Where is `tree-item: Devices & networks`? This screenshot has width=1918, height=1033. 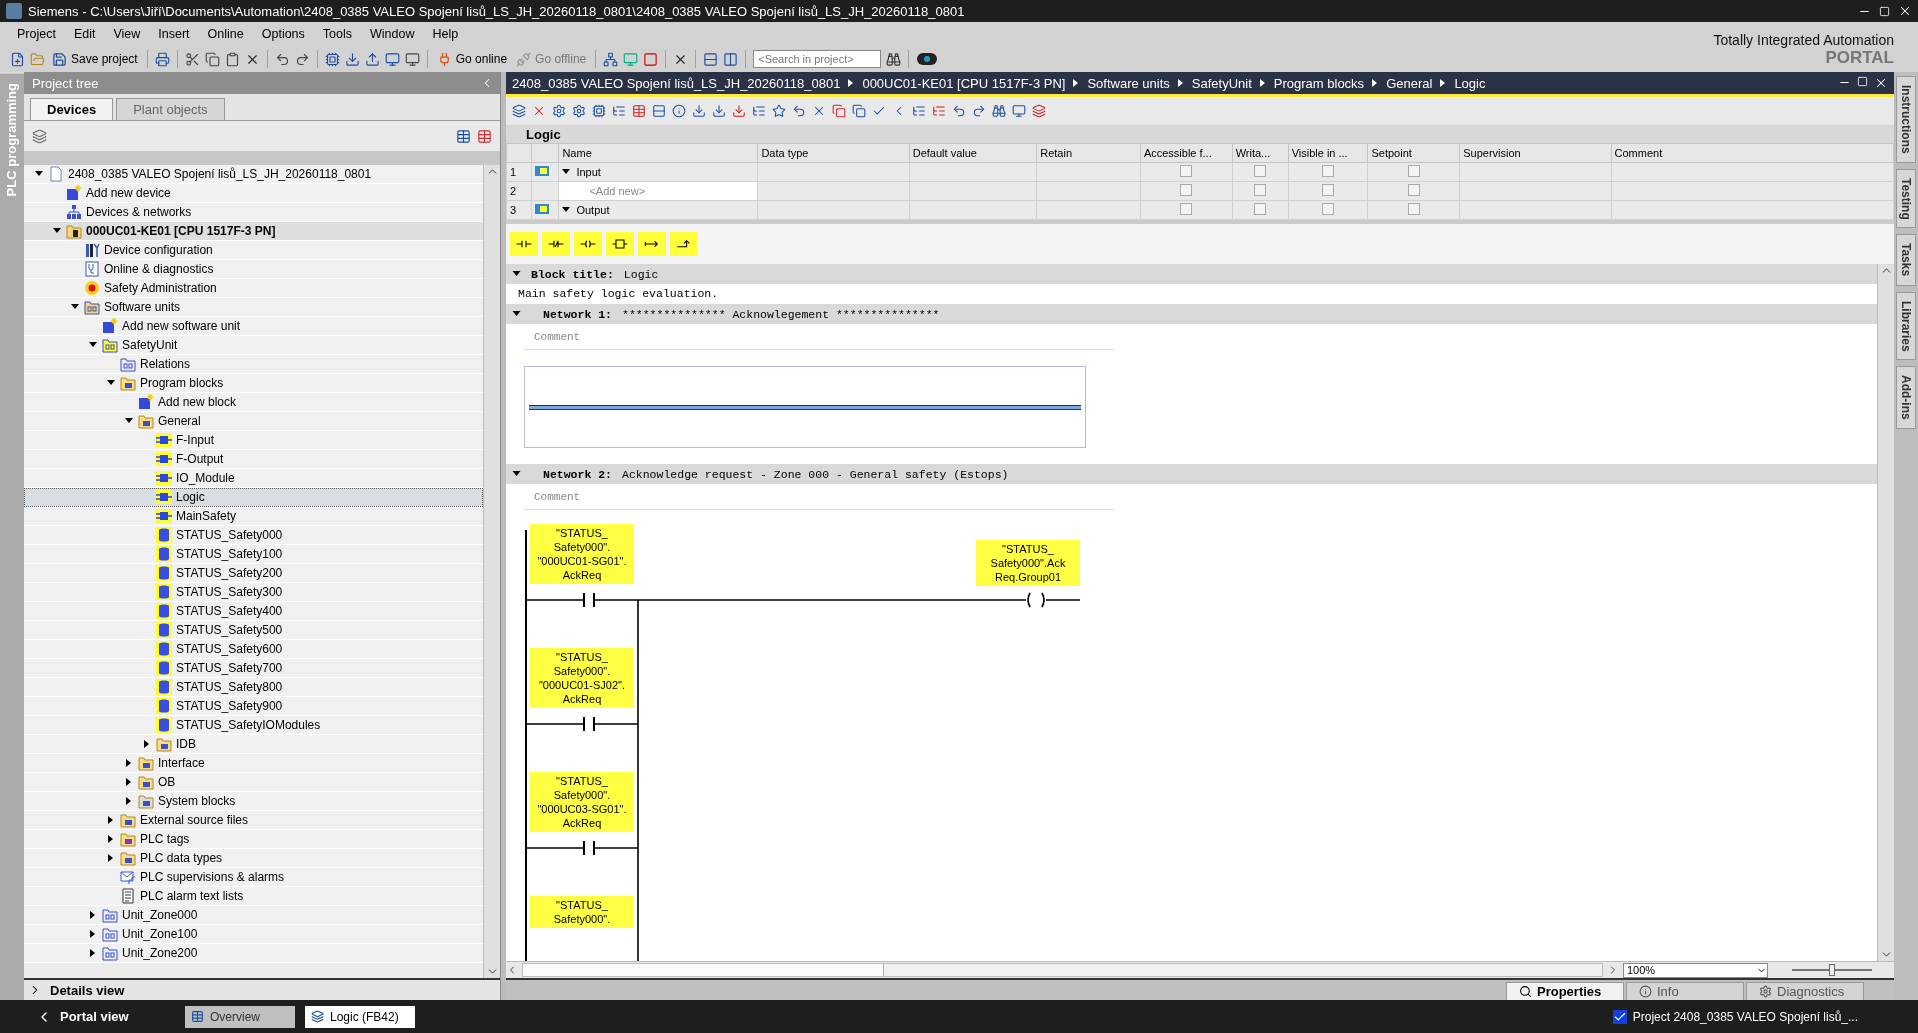
tree-item: Devices & networks is located at coordinates (253, 212).